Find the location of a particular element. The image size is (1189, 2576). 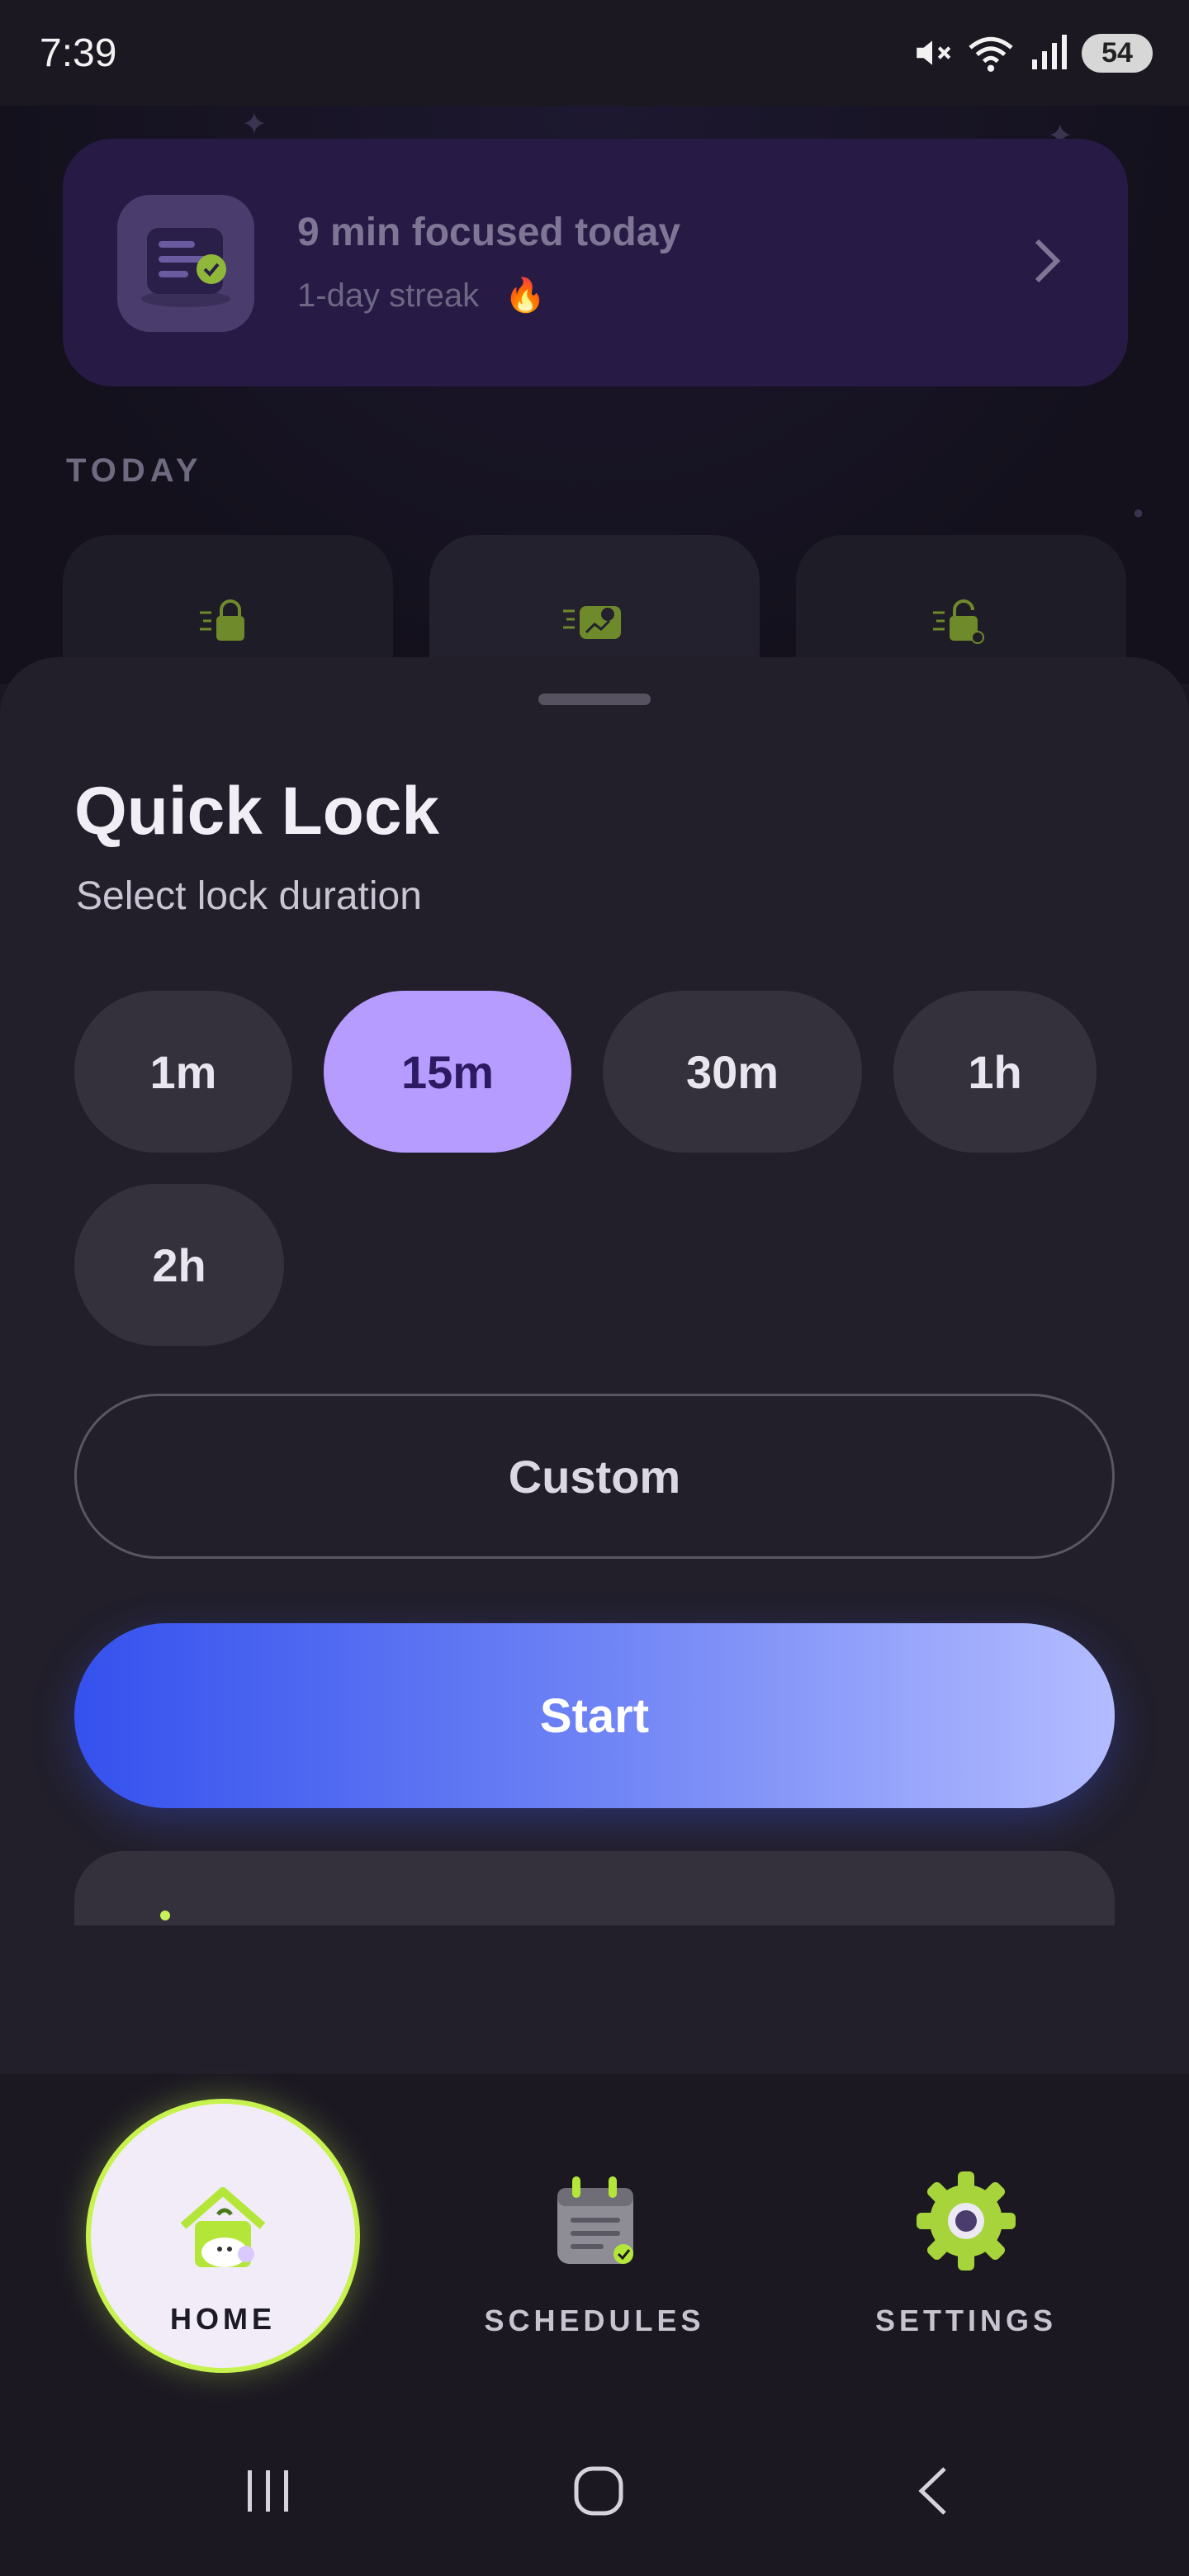

mute-icon is located at coordinates (934, 52).